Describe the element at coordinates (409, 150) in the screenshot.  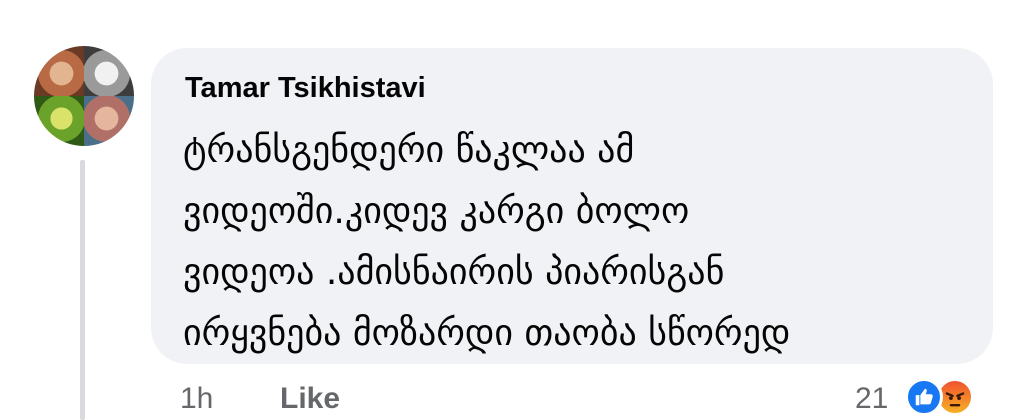
I see `comment-line: ტრანსგენდერი წაკლაა ამ` at that location.